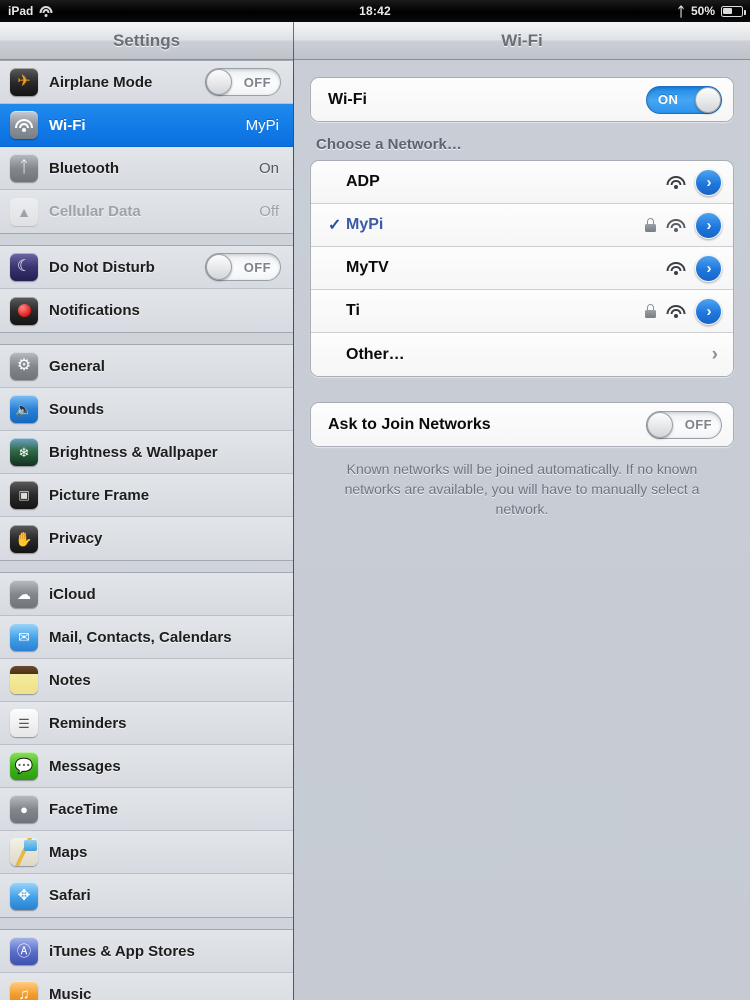 The height and width of the screenshot is (1000, 750). I want to click on sidebar-item-itunes-app-stores: Ⓐ iTunes & App Stores, so click(146, 951).